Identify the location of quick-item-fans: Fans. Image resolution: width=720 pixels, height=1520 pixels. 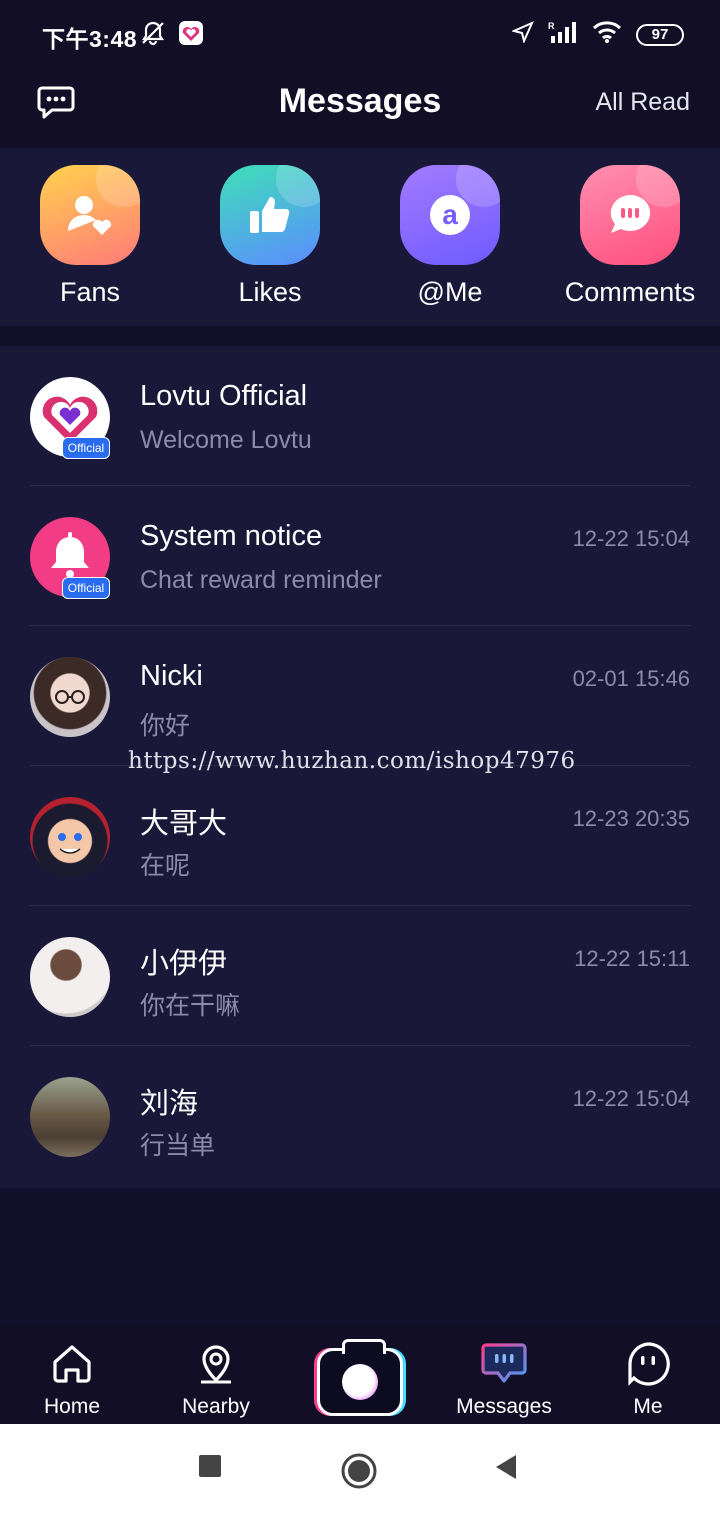
(90, 237).